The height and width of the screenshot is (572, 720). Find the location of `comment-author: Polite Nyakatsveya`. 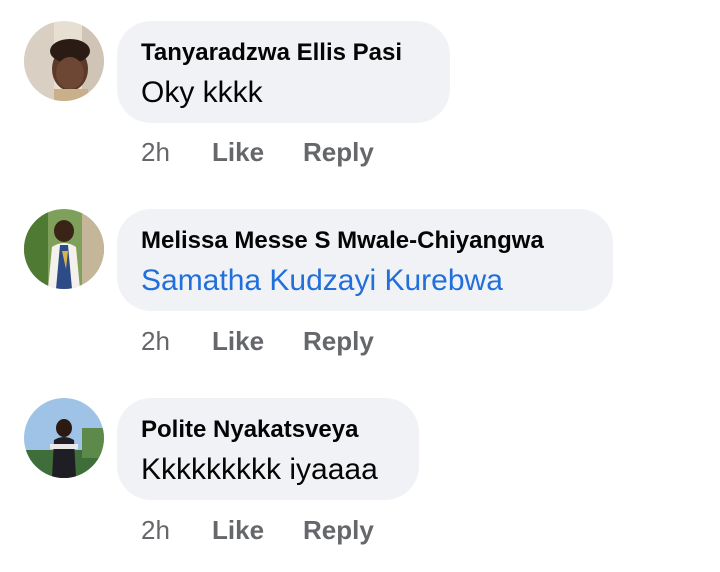

comment-author: Polite Nyakatsveya is located at coordinates (268, 430).